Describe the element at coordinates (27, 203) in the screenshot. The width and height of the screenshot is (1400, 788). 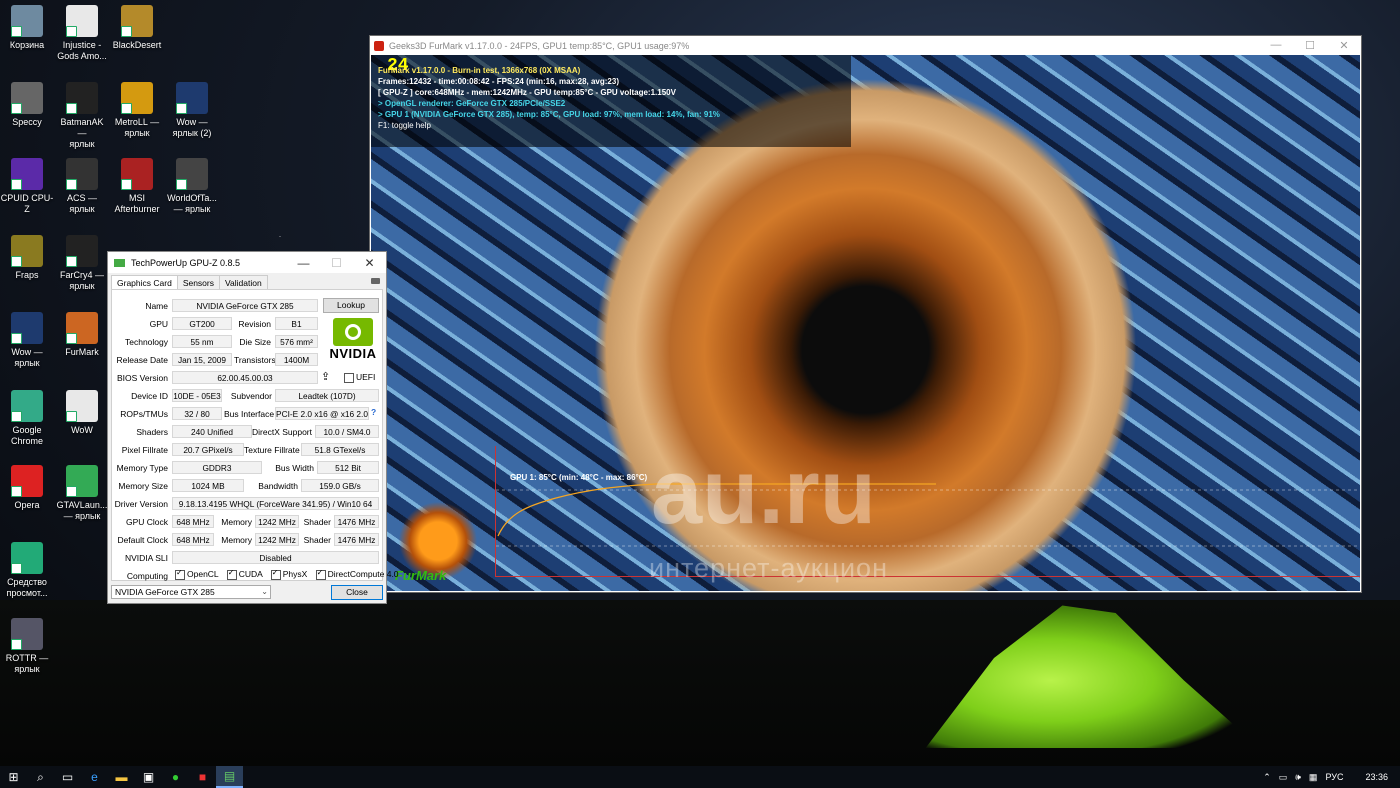
I see `desktop-icon-label: CPUID CPU-Z` at that location.